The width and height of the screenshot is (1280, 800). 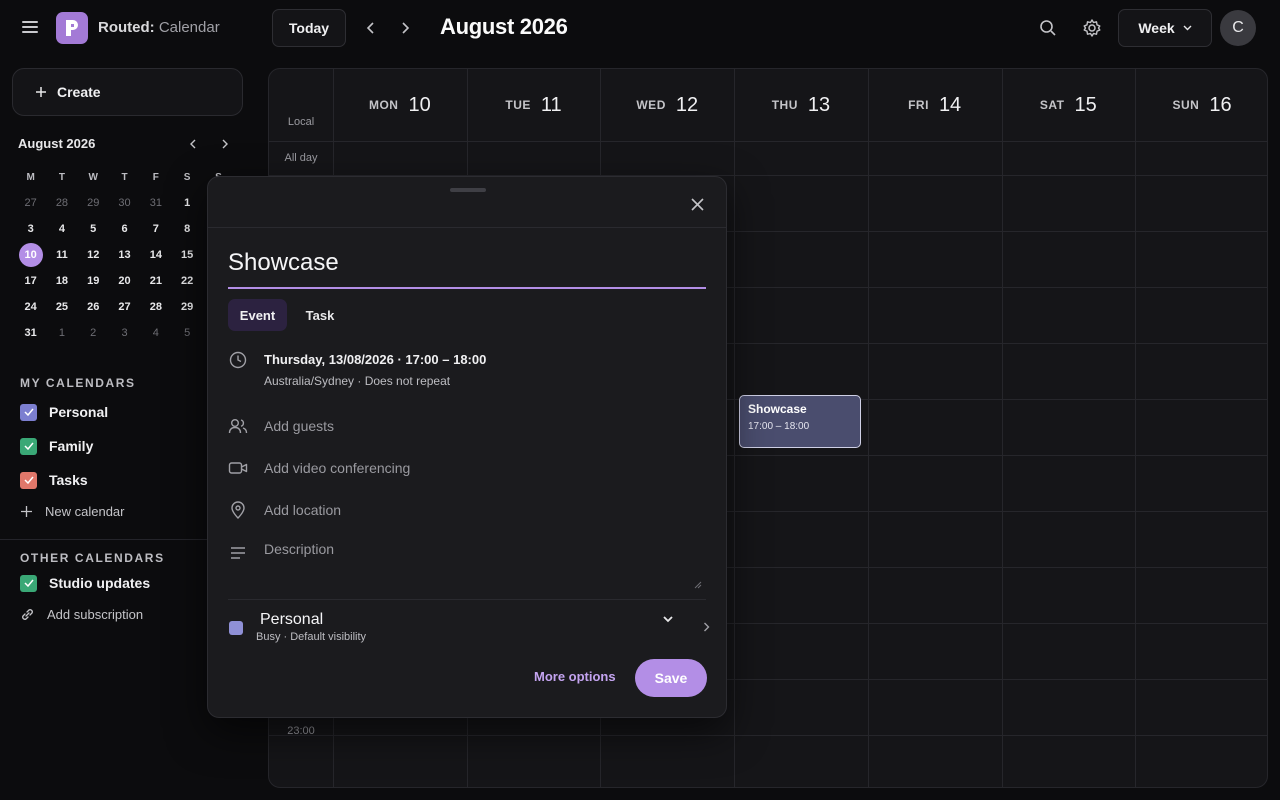 What do you see at coordinates (186, 255) in the screenshot?
I see `mini-day: 15` at bounding box center [186, 255].